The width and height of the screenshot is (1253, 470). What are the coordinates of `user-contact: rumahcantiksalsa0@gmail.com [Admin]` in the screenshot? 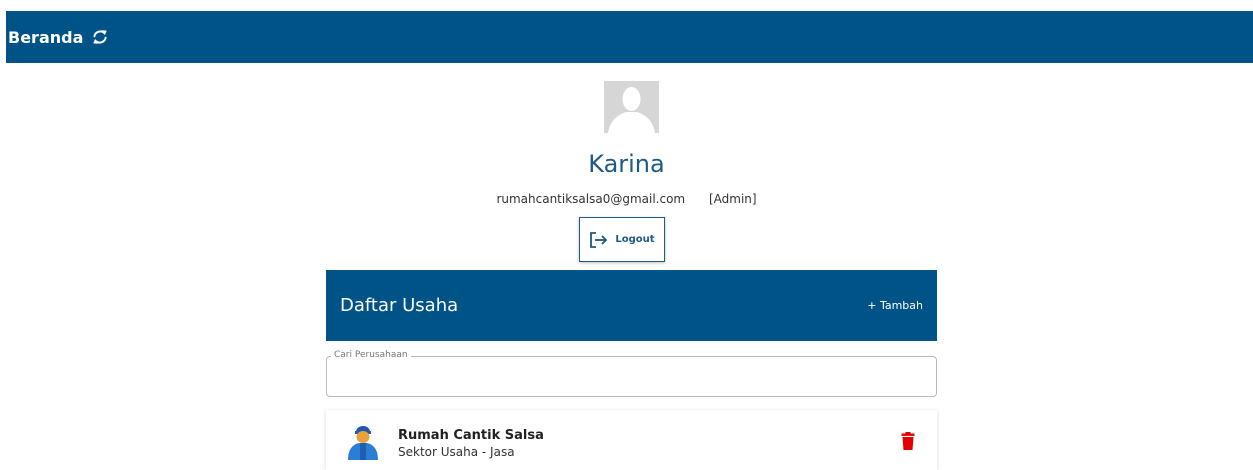 It's located at (626, 199).